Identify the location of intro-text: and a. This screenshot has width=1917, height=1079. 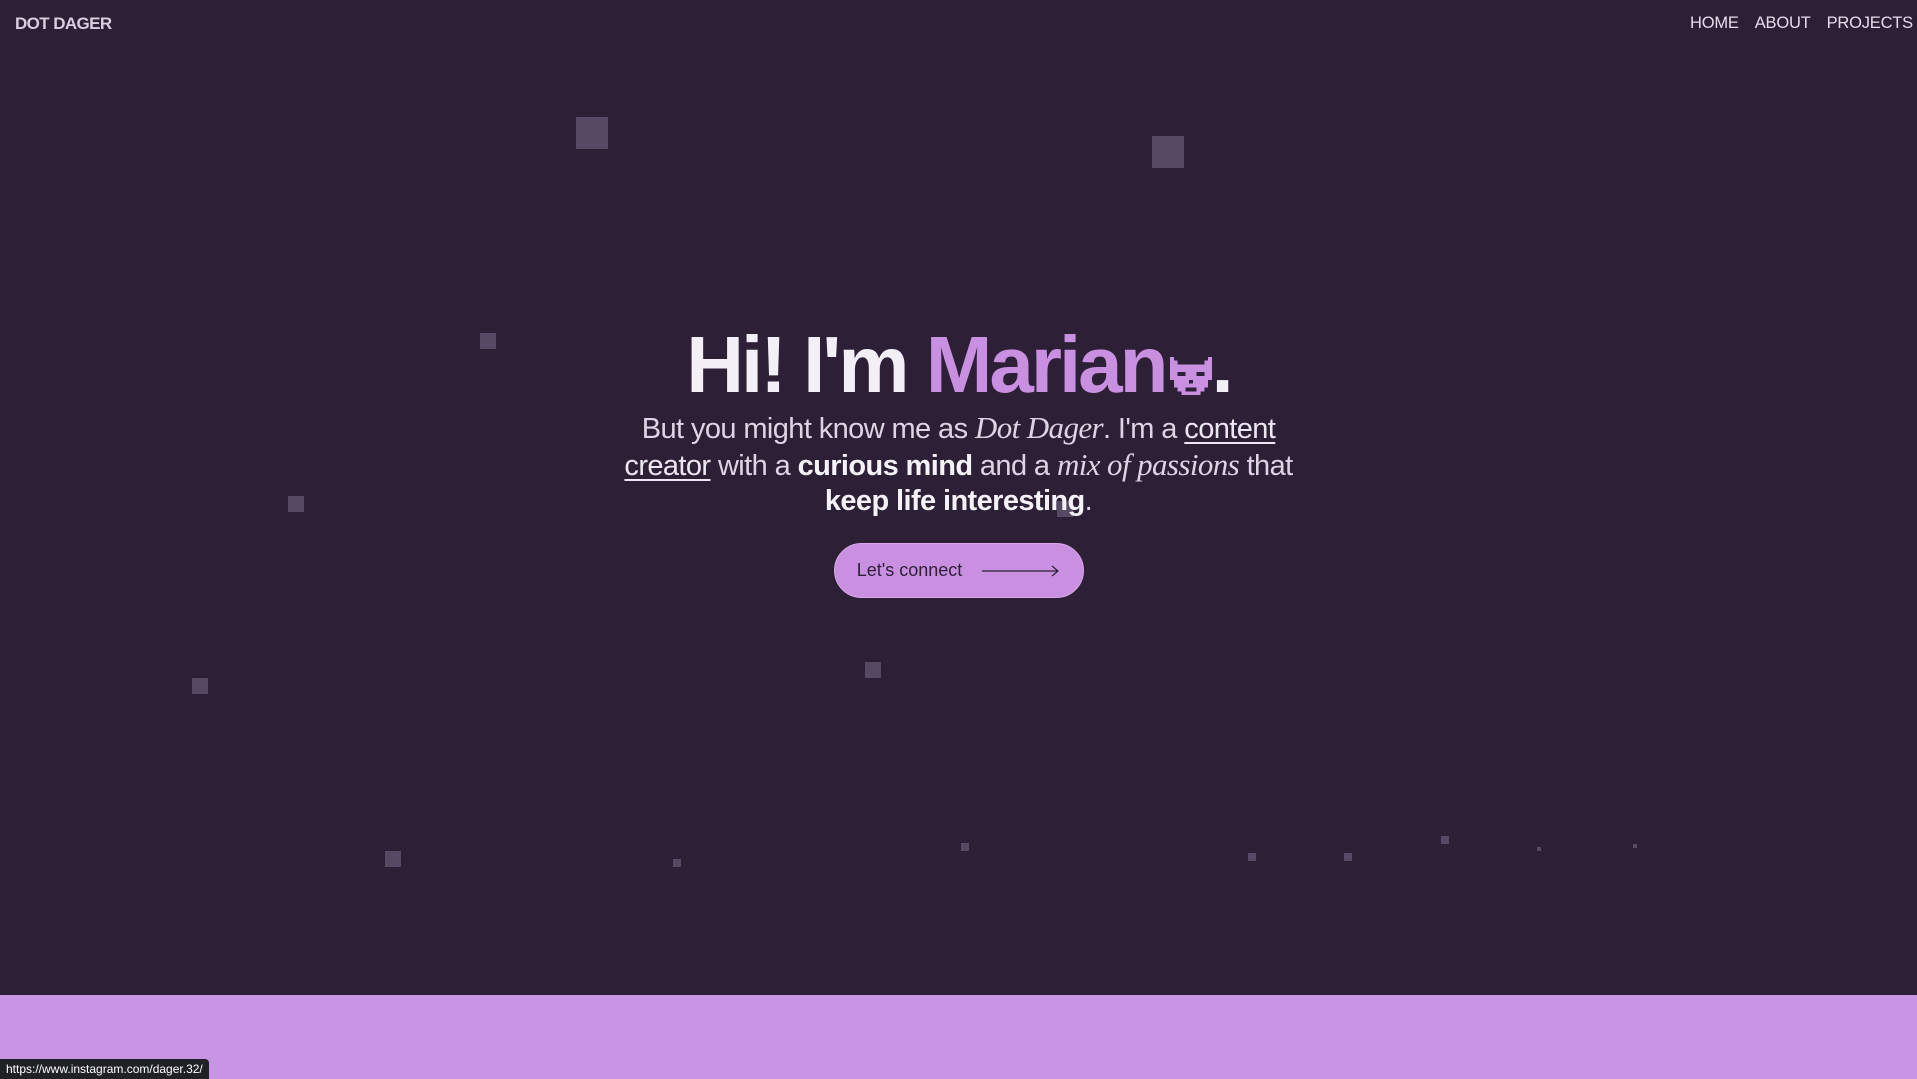
(1014, 466).